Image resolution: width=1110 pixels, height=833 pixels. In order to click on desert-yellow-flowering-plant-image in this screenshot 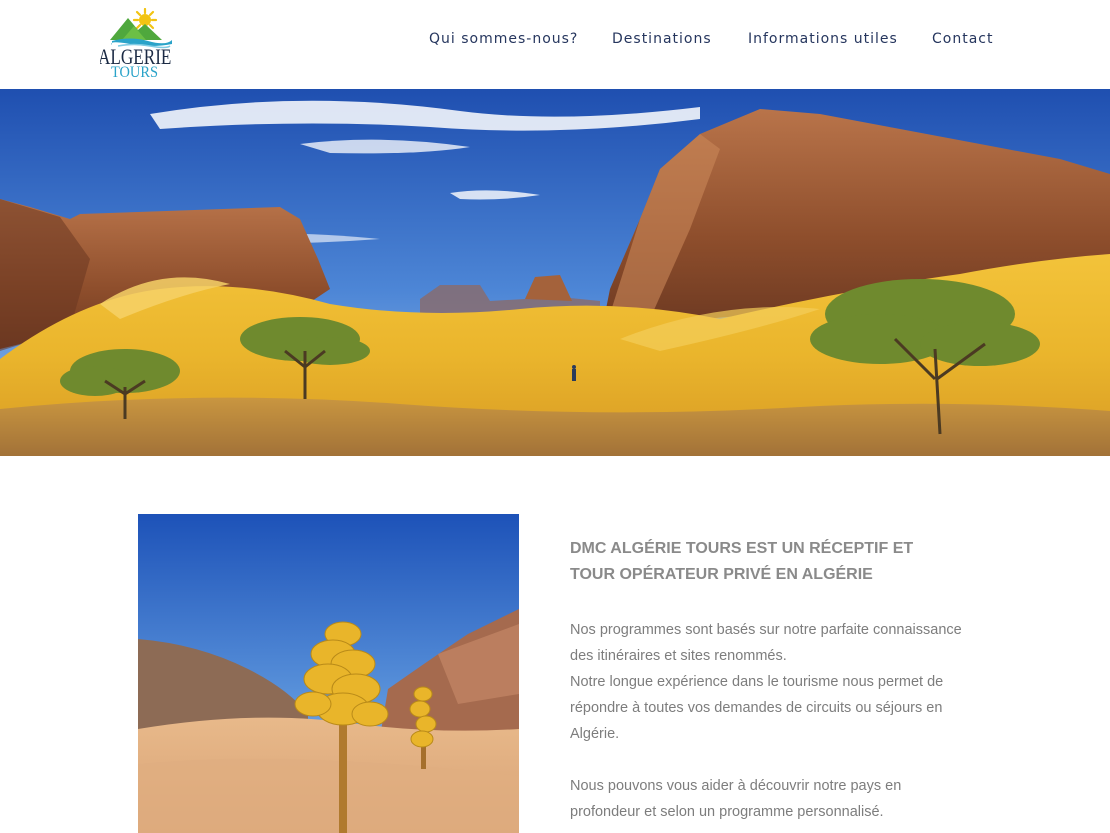, I will do `click(328, 673)`.